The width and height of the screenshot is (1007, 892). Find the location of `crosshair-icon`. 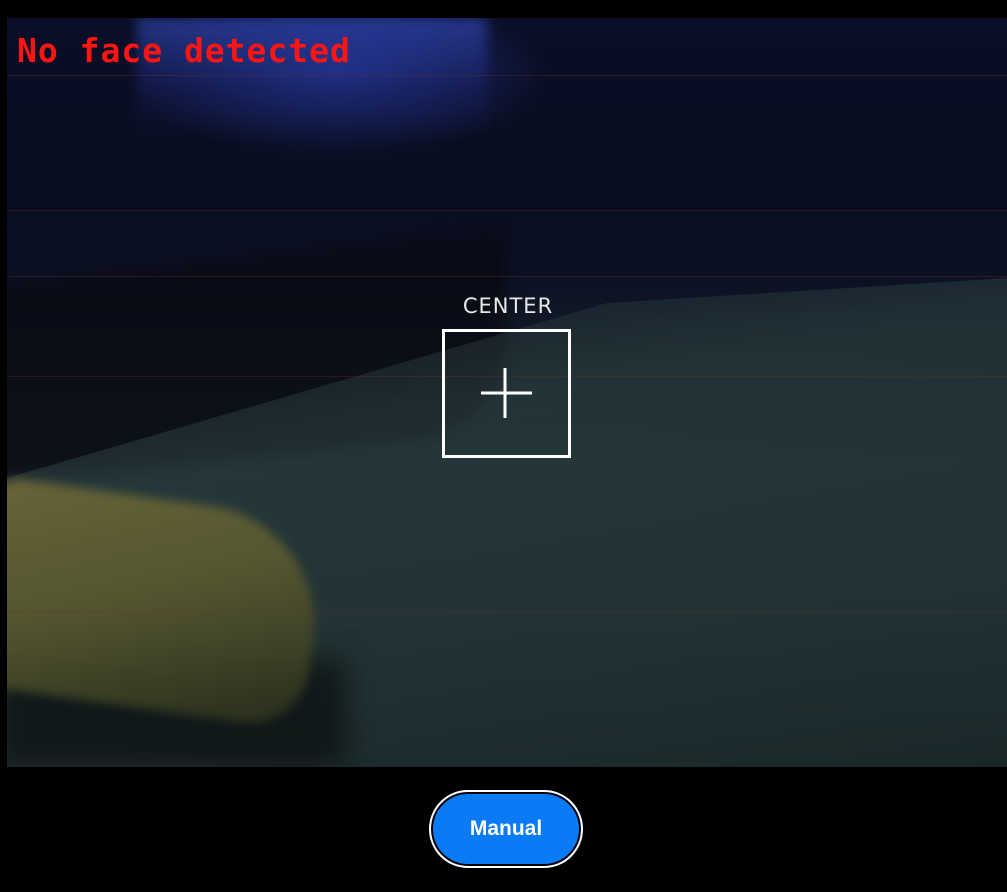

crosshair-icon is located at coordinates (506, 393).